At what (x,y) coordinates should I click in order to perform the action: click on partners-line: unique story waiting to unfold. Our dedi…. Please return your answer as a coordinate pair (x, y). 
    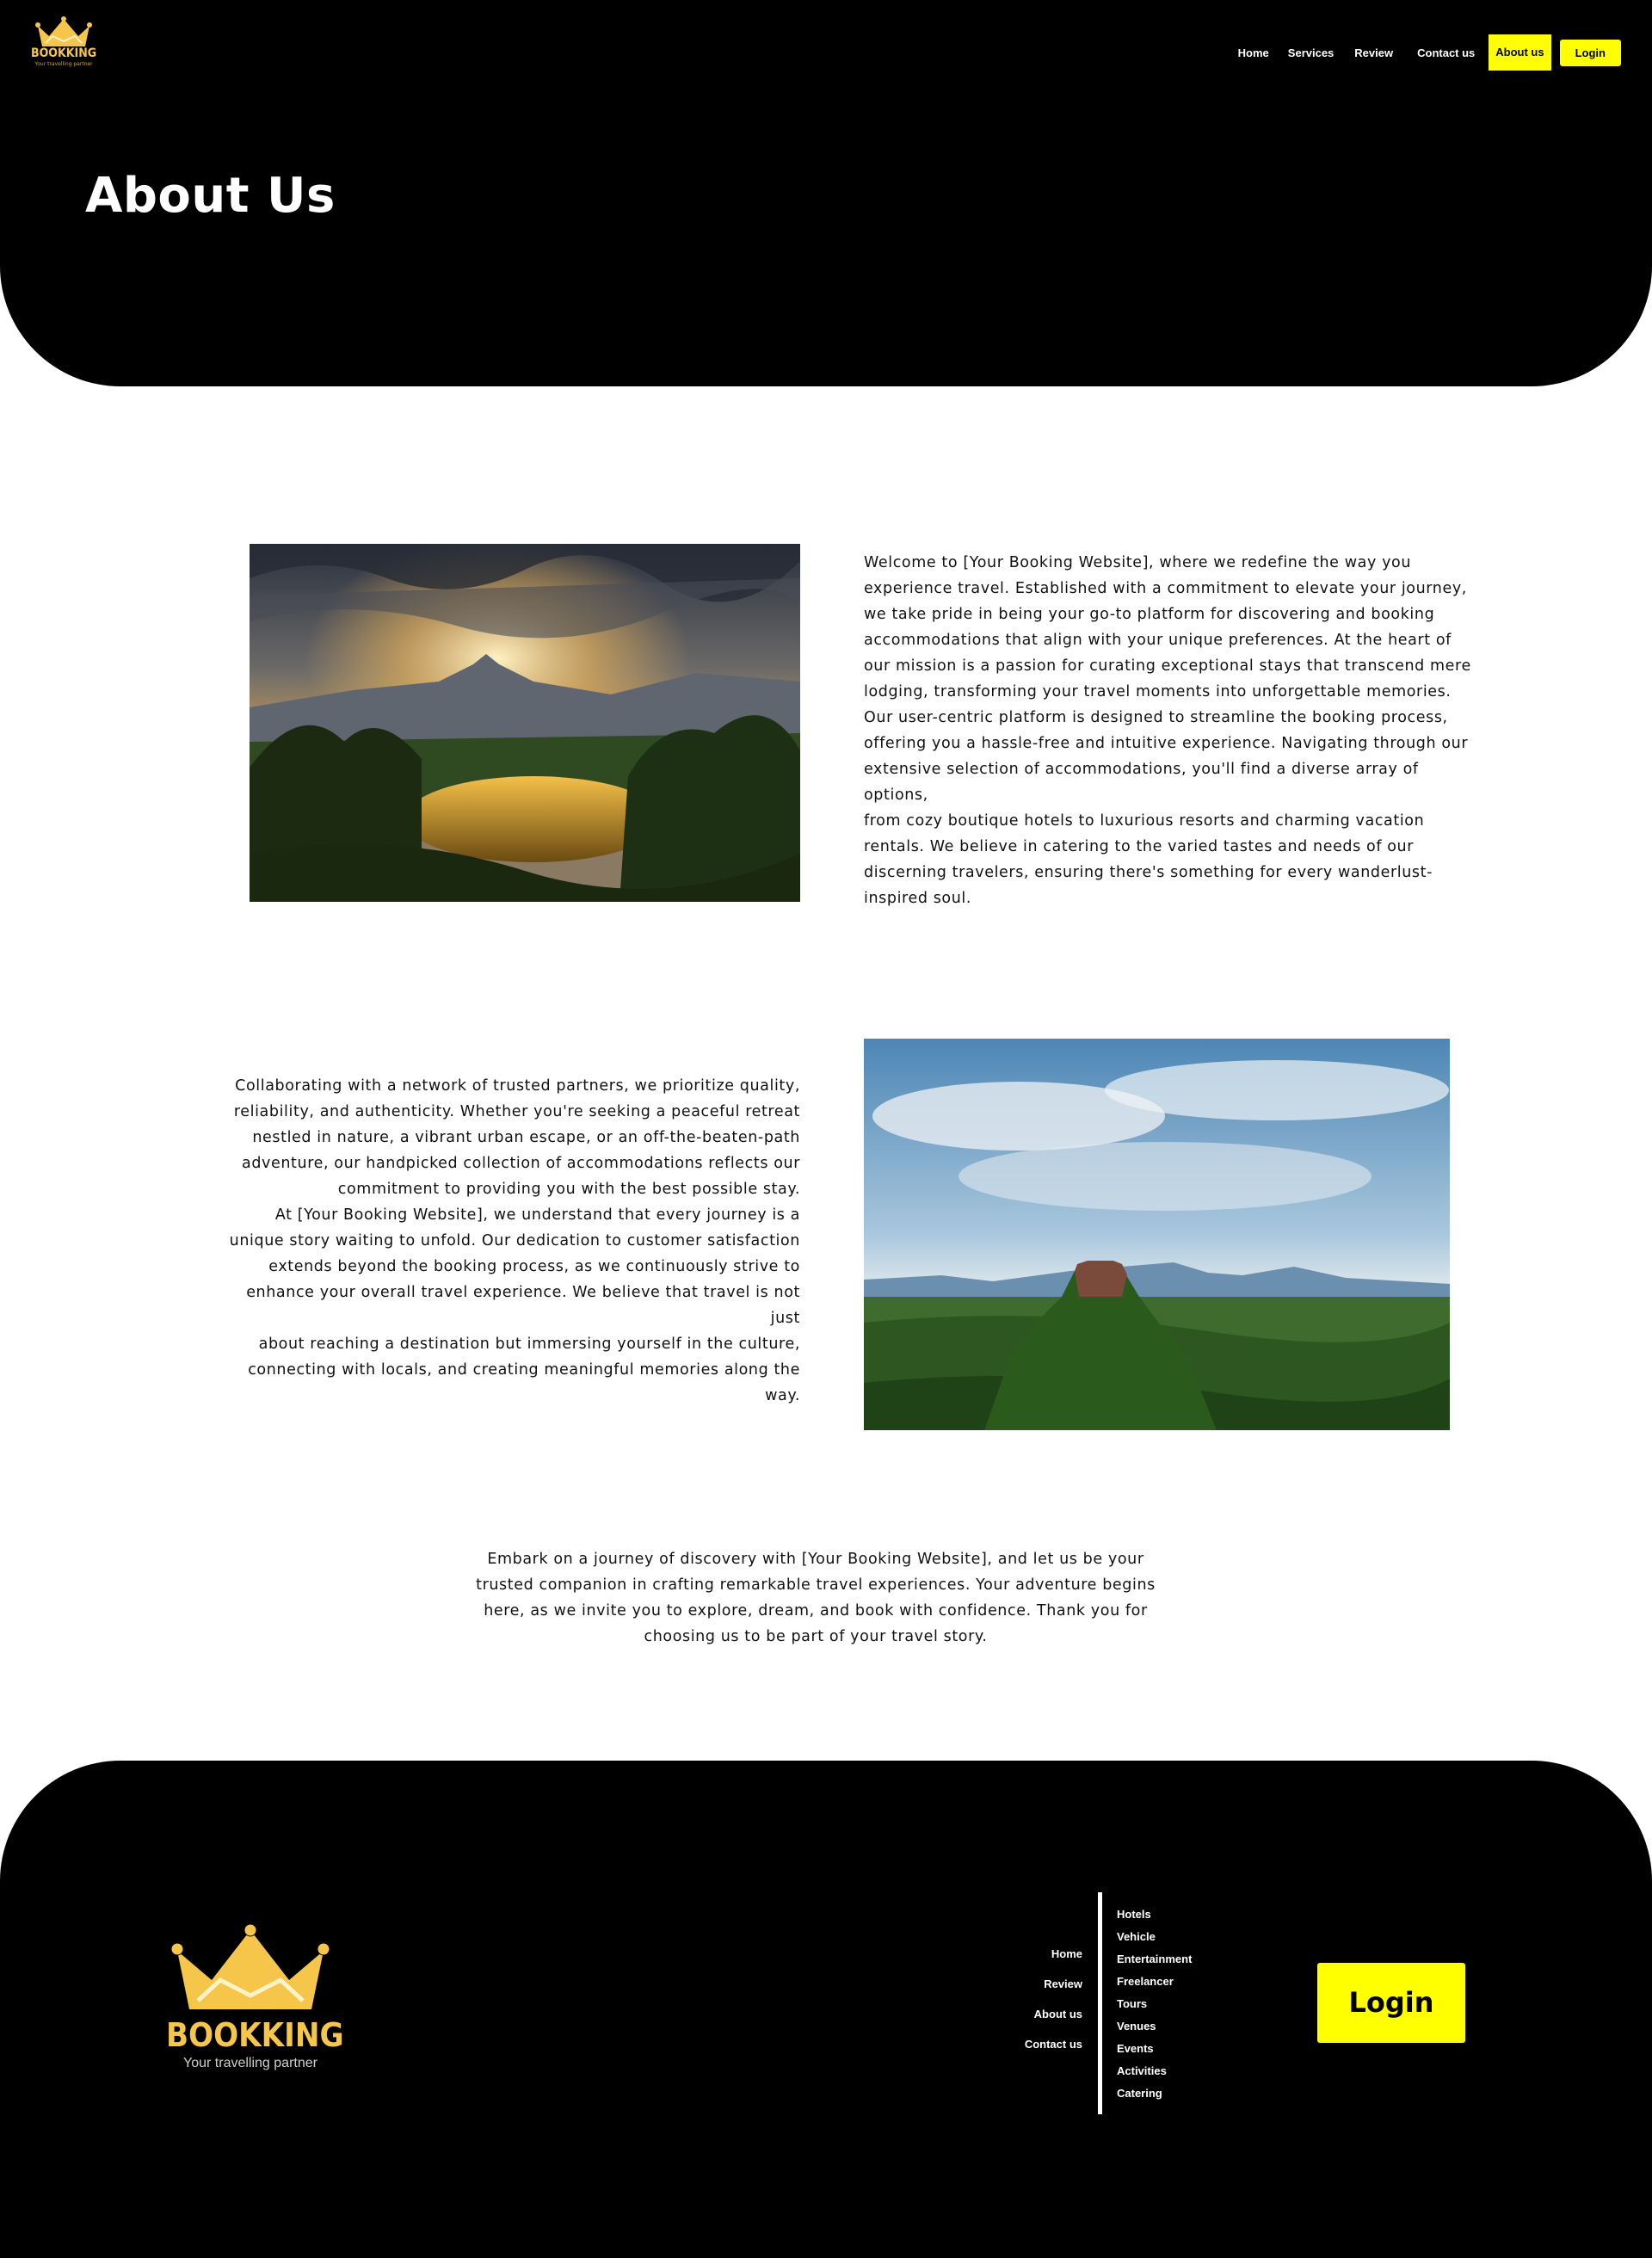
    Looking at the image, I should click on (514, 1240).